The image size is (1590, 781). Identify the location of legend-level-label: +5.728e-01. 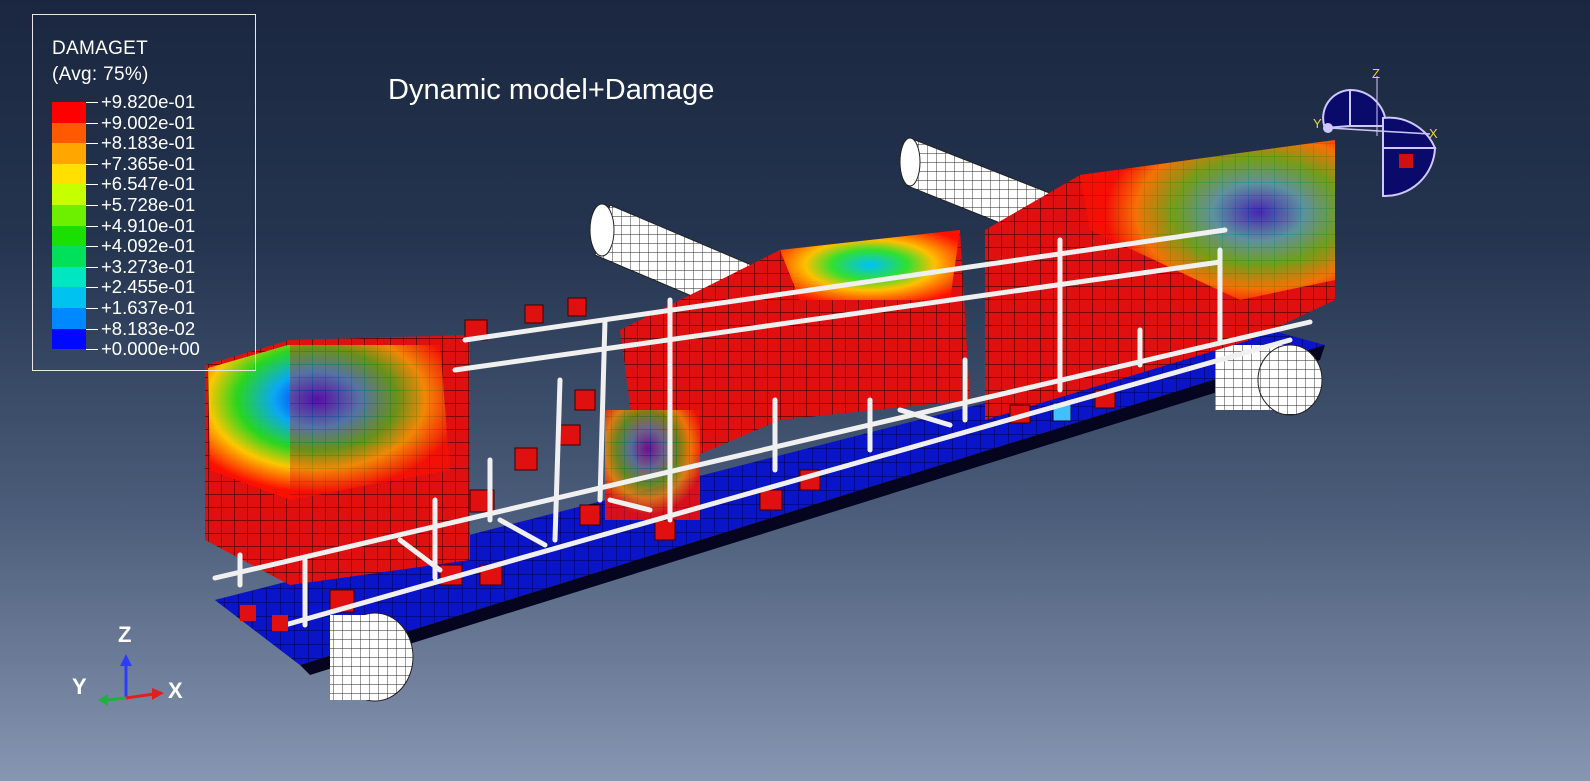
(148, 204).